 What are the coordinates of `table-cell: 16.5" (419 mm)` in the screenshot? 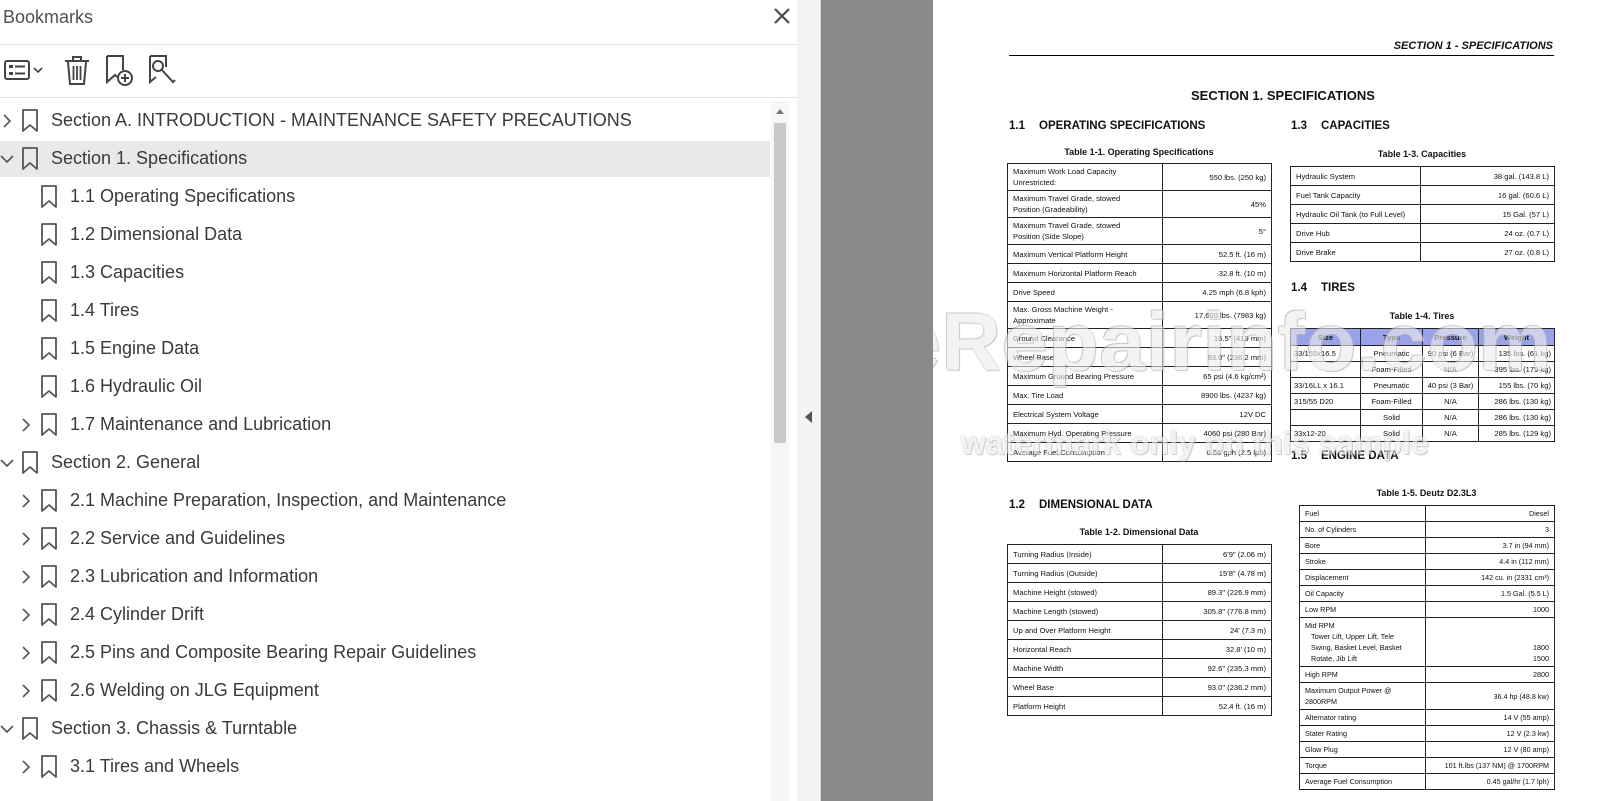 It's located at (1217, 338).